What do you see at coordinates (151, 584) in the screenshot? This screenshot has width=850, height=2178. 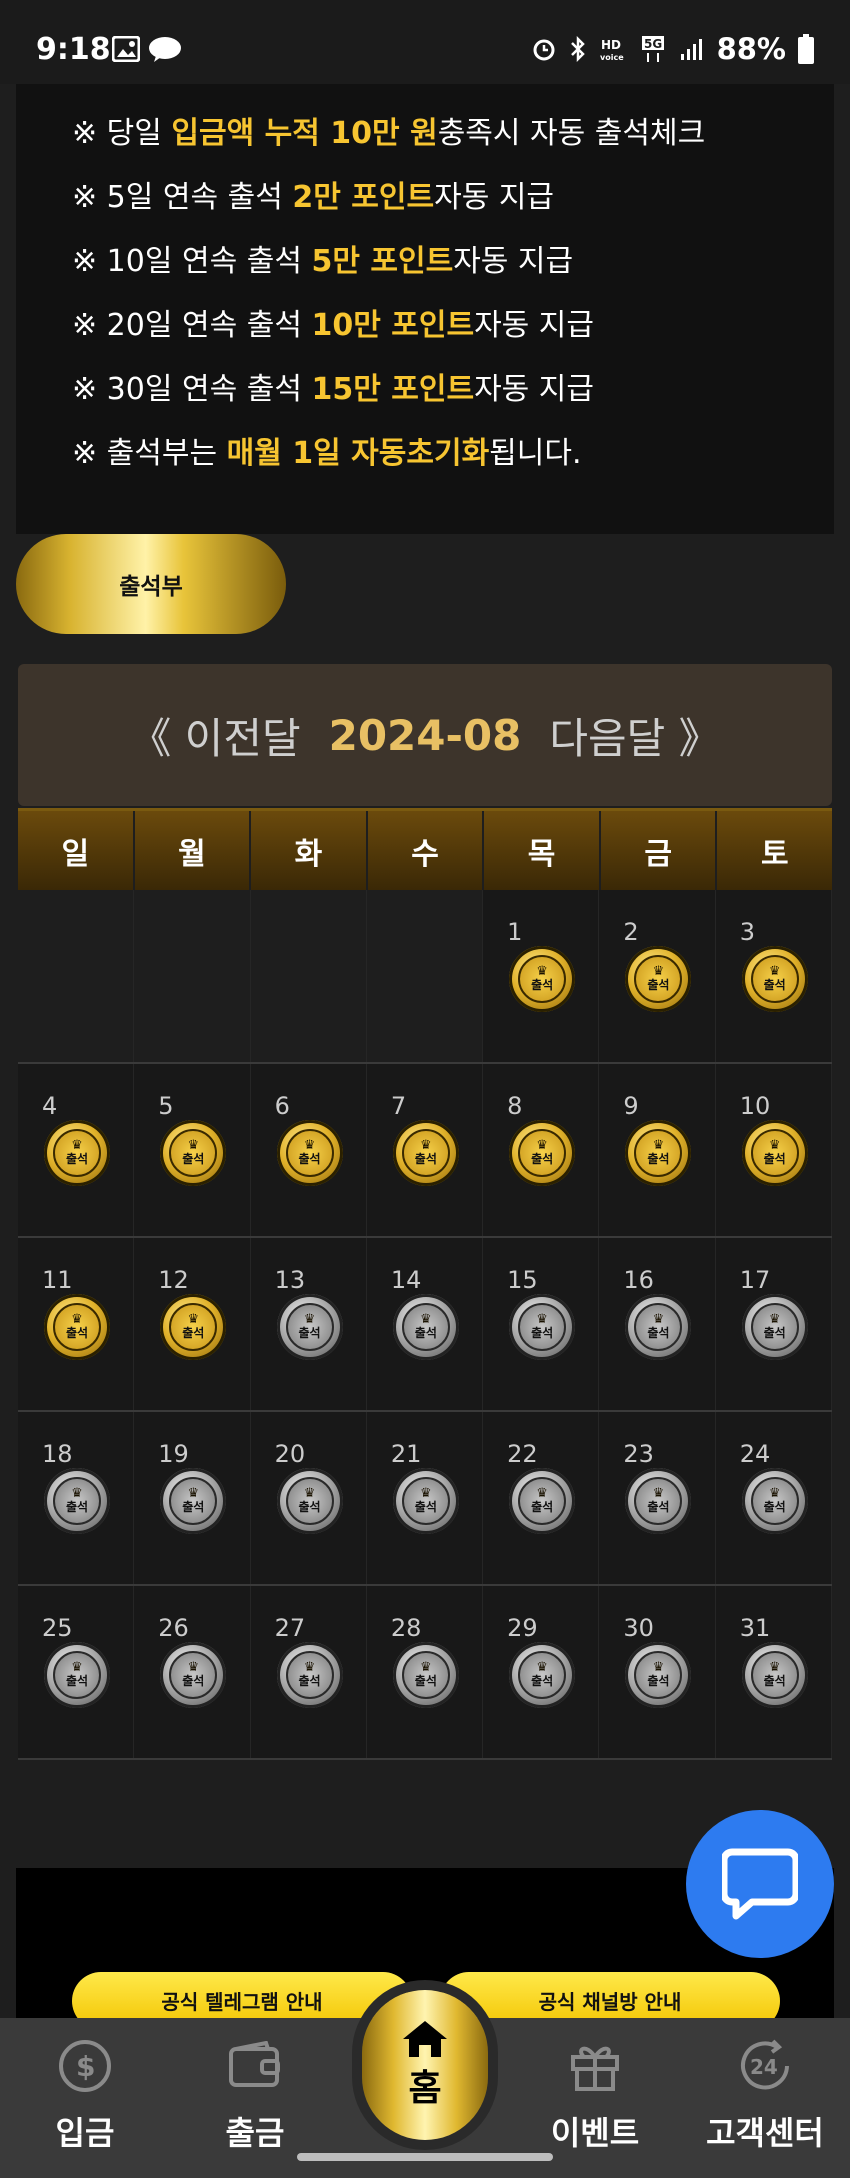 I see `attendance-tab-button: 출석부` at bounding box center [151, 584].